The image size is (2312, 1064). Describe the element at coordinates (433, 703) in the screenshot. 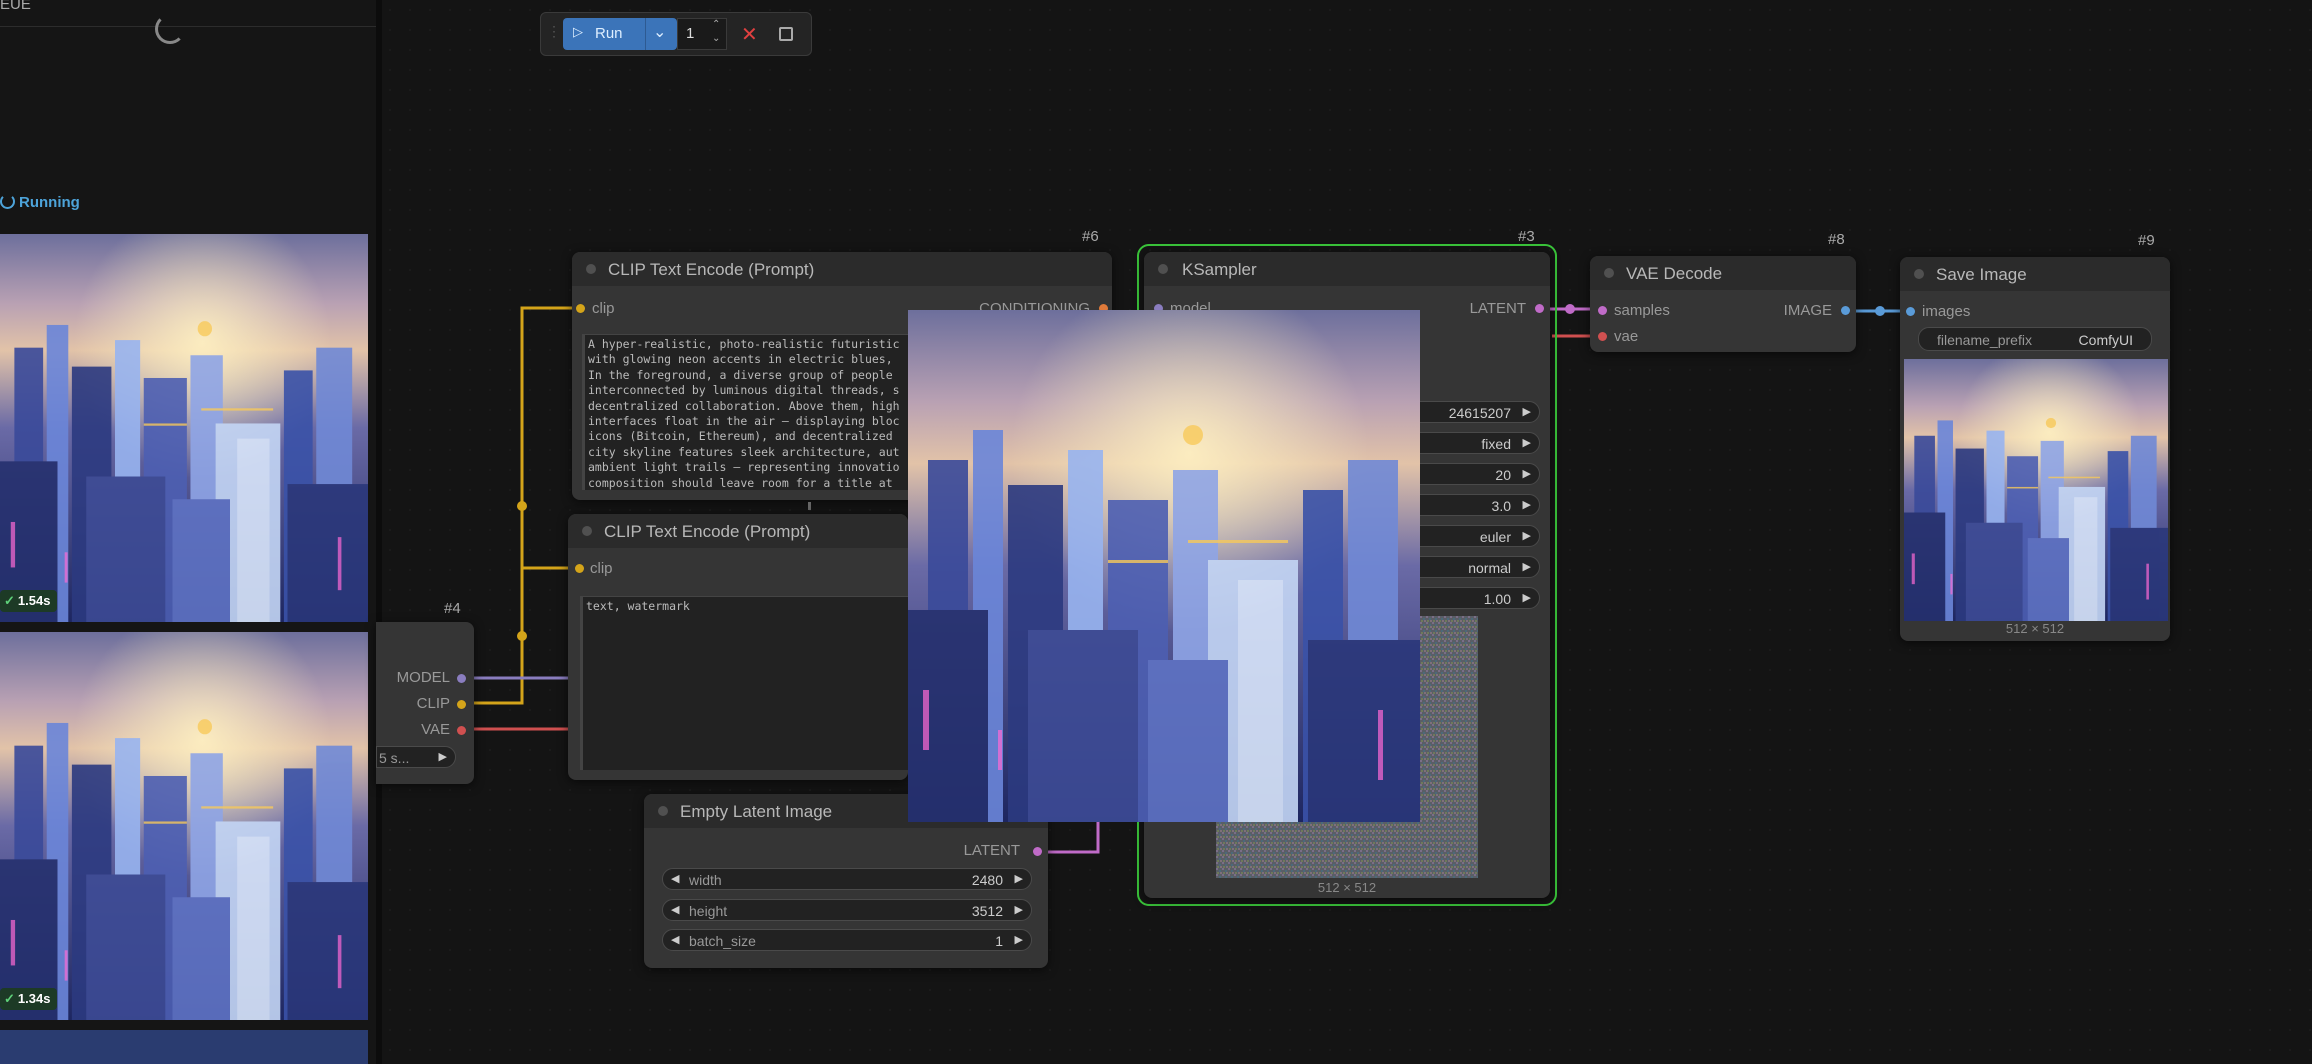

I see `output-label-clip: CLIP` at that location.